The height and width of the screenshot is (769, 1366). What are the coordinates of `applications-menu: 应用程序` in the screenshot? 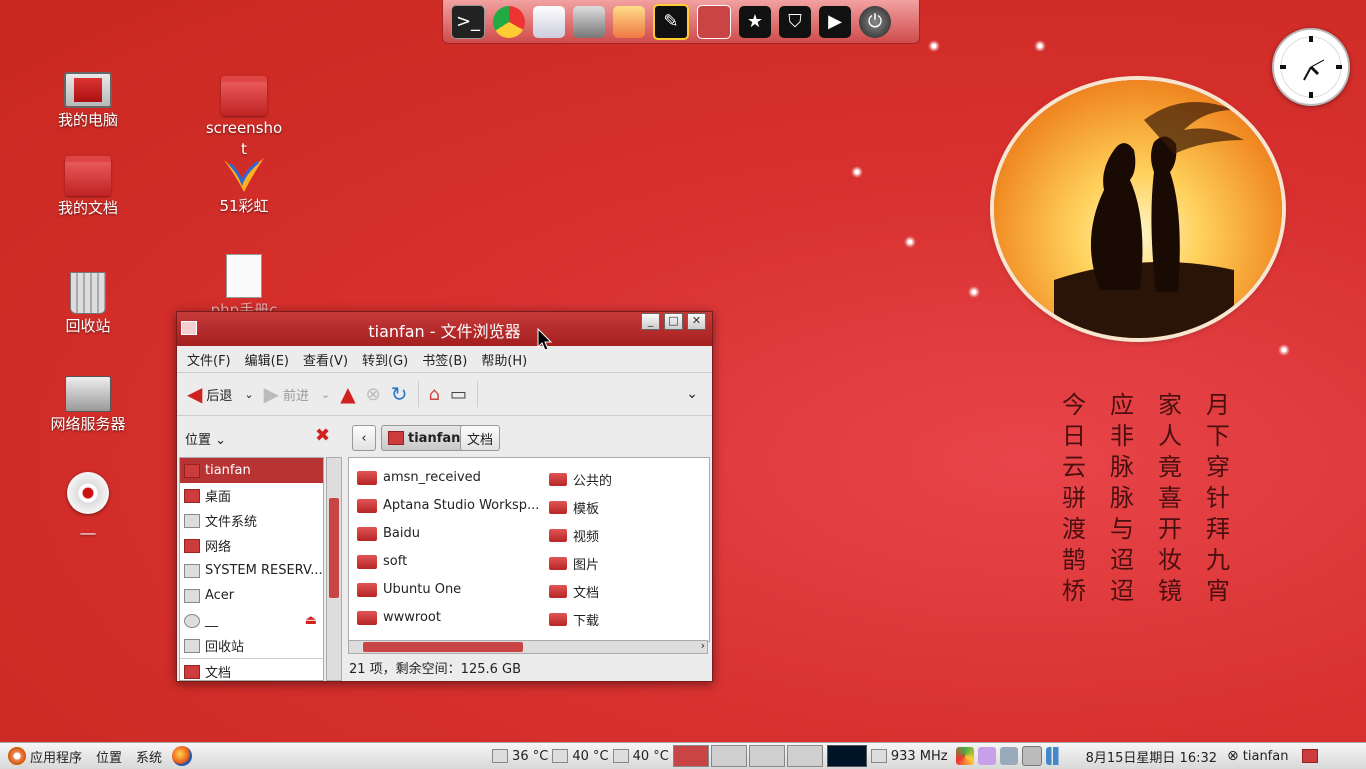 It's located at (45, 756).